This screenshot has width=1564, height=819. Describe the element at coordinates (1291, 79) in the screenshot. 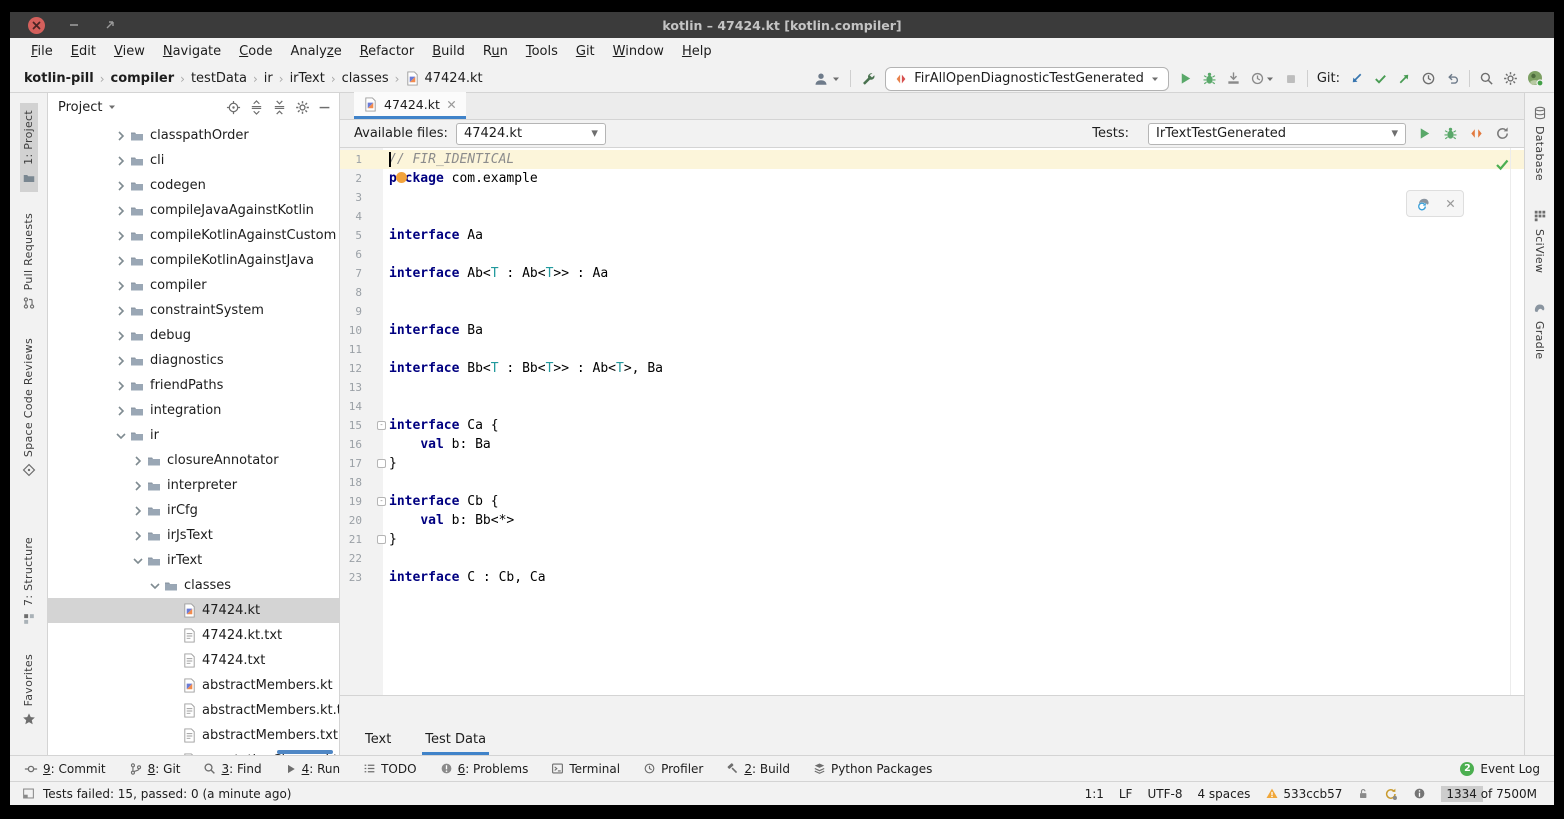

I see `stop-icon` at that location.